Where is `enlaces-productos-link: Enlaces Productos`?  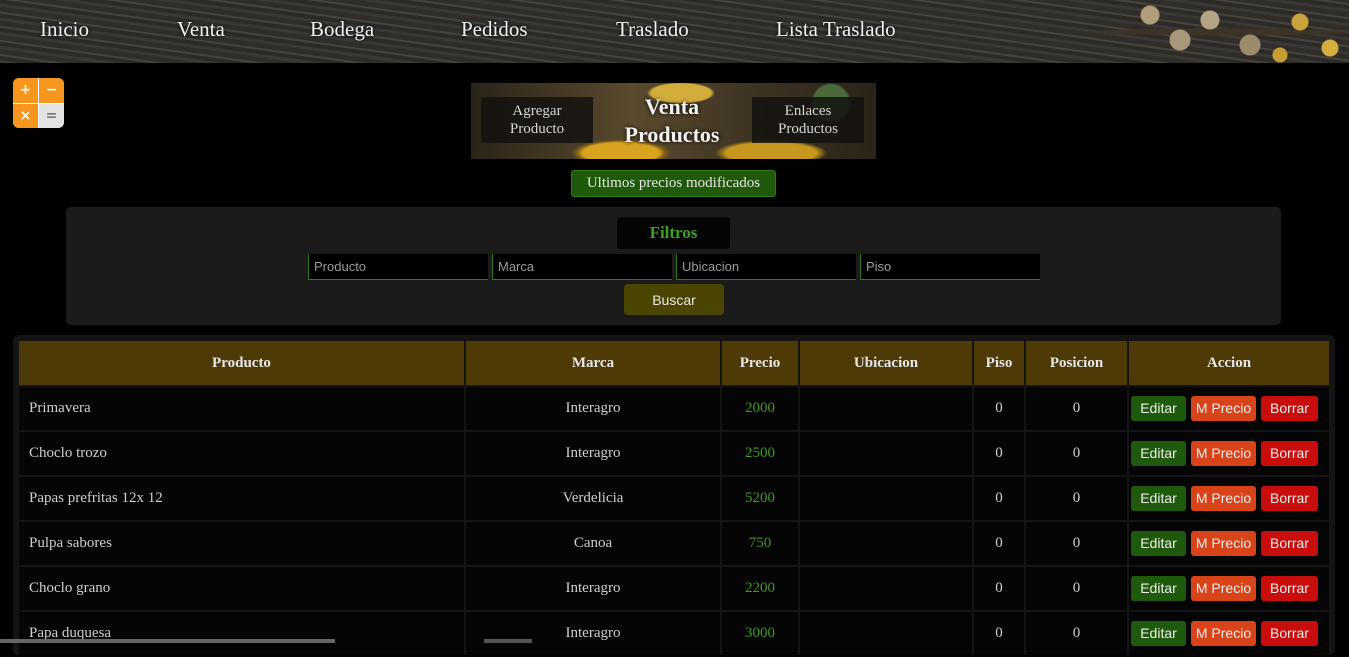
enlaces-productos-link: Enlaces Productos is located at coordinates (808, 120).